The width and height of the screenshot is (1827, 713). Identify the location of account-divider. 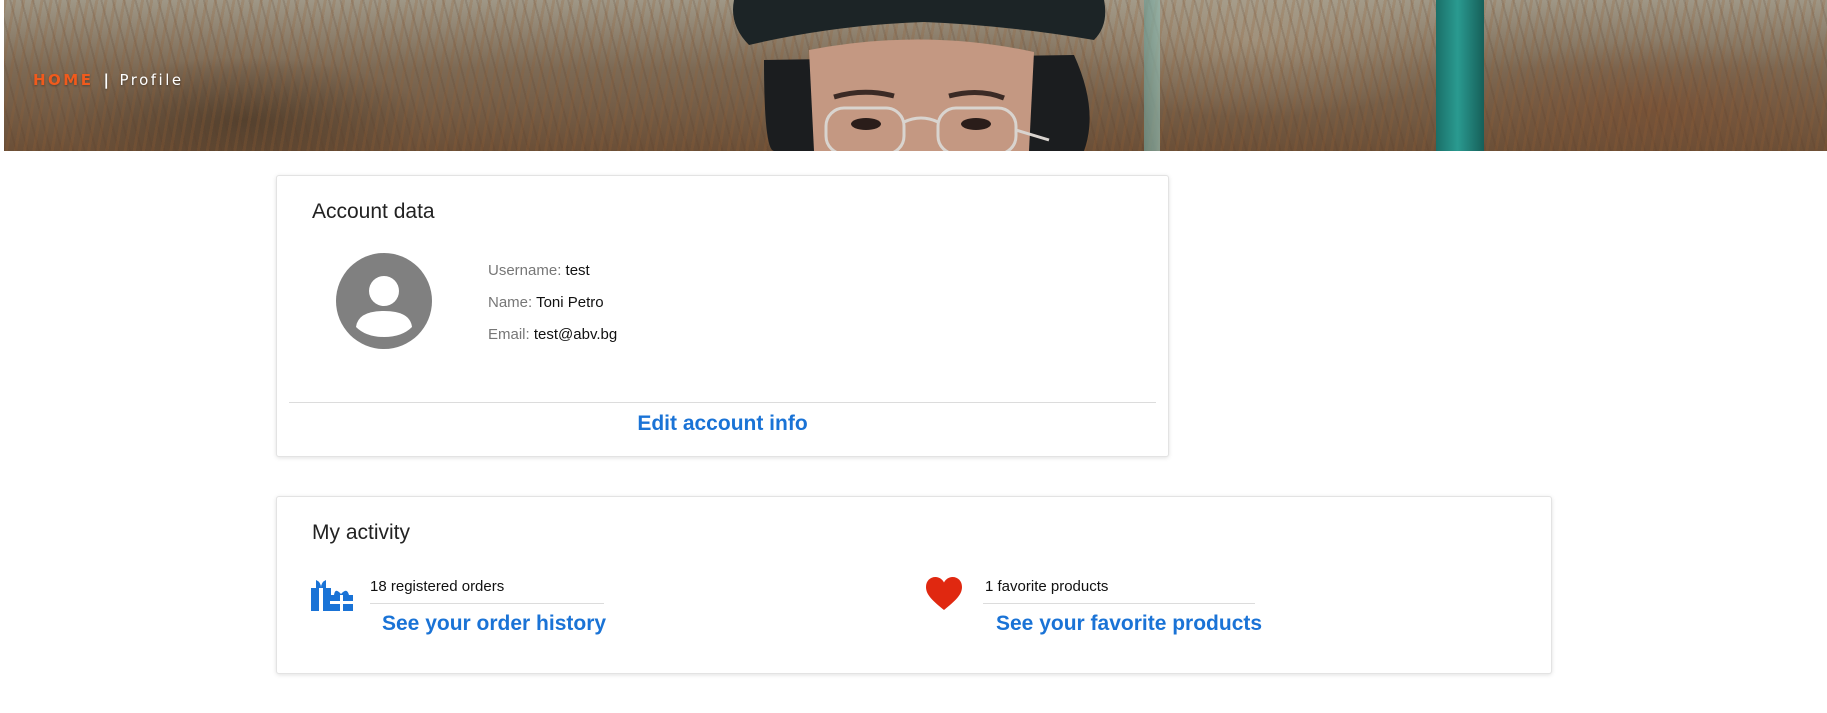
(722, 402).